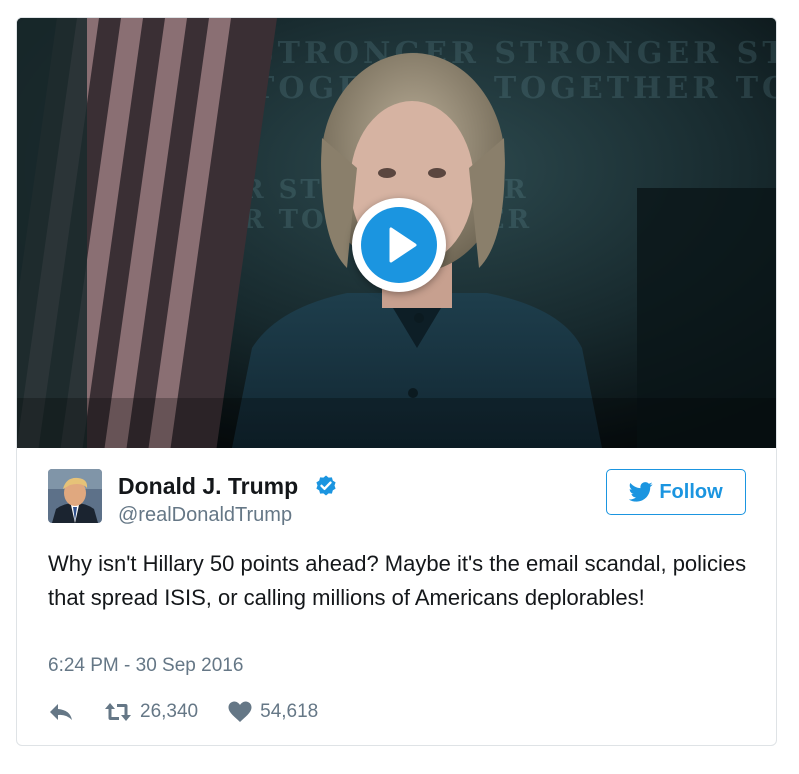  Describe the element at coordinates (208, 486) in the screenshot. I see `author-name: Donald J. Trump` at that location.